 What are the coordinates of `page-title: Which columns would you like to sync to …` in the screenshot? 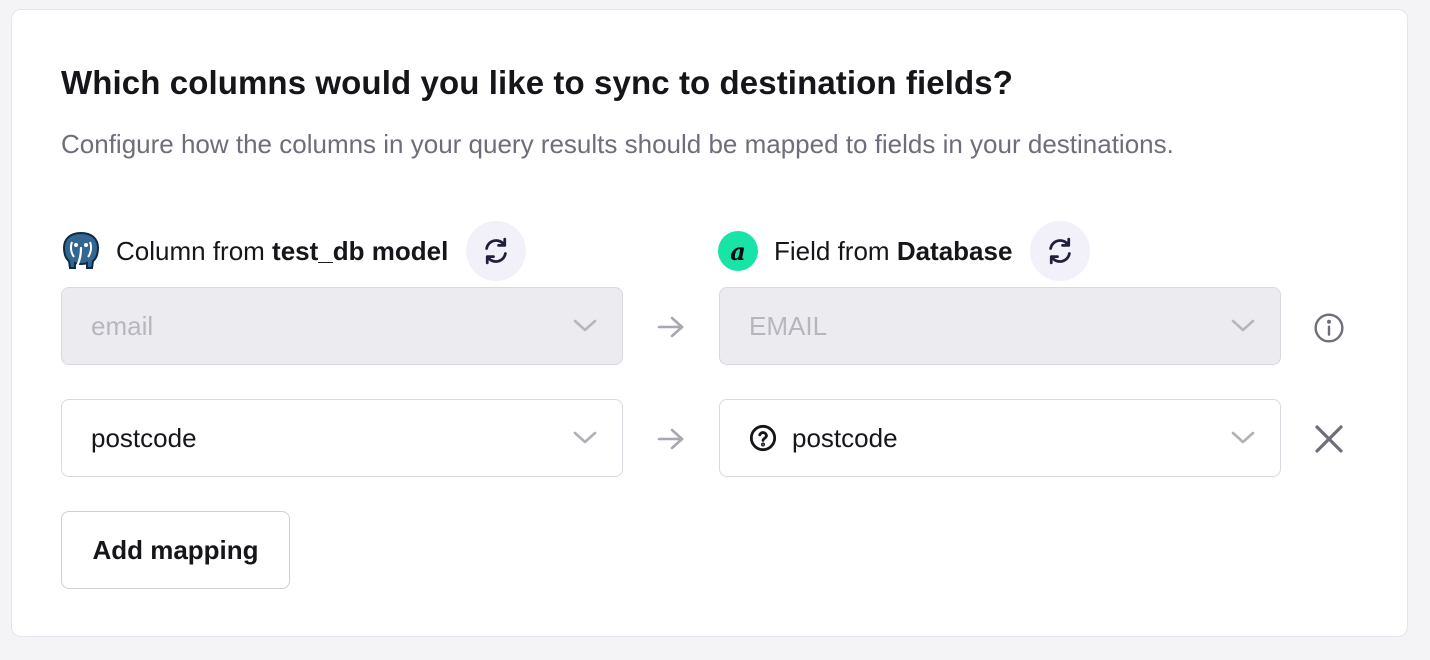 It's located at (537, 82).